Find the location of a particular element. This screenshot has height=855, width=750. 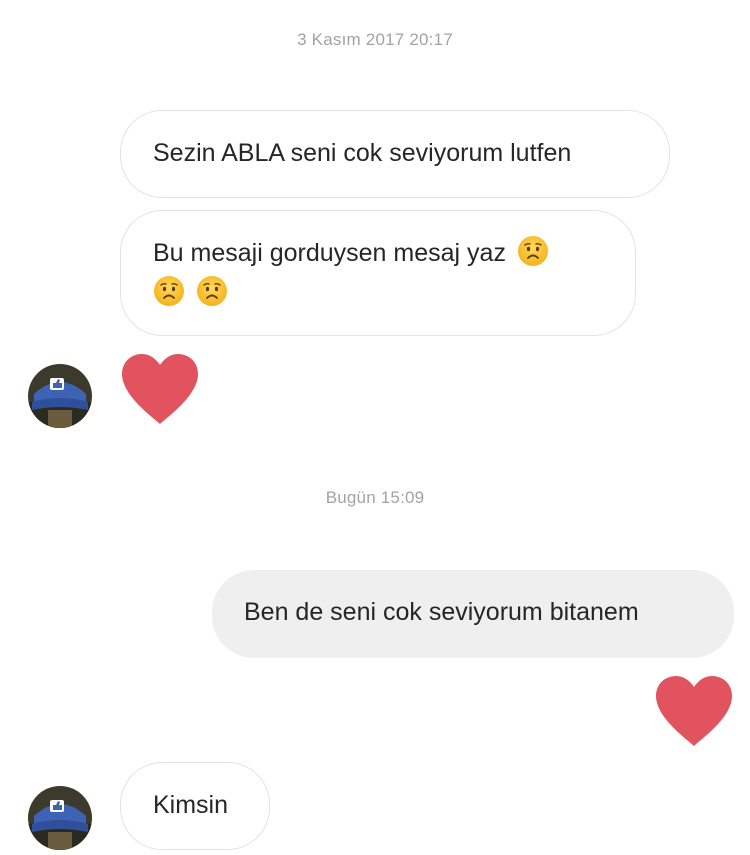

message-text: Ben de seni cok seviyorum bitanem is located at coordinates (441, 612).